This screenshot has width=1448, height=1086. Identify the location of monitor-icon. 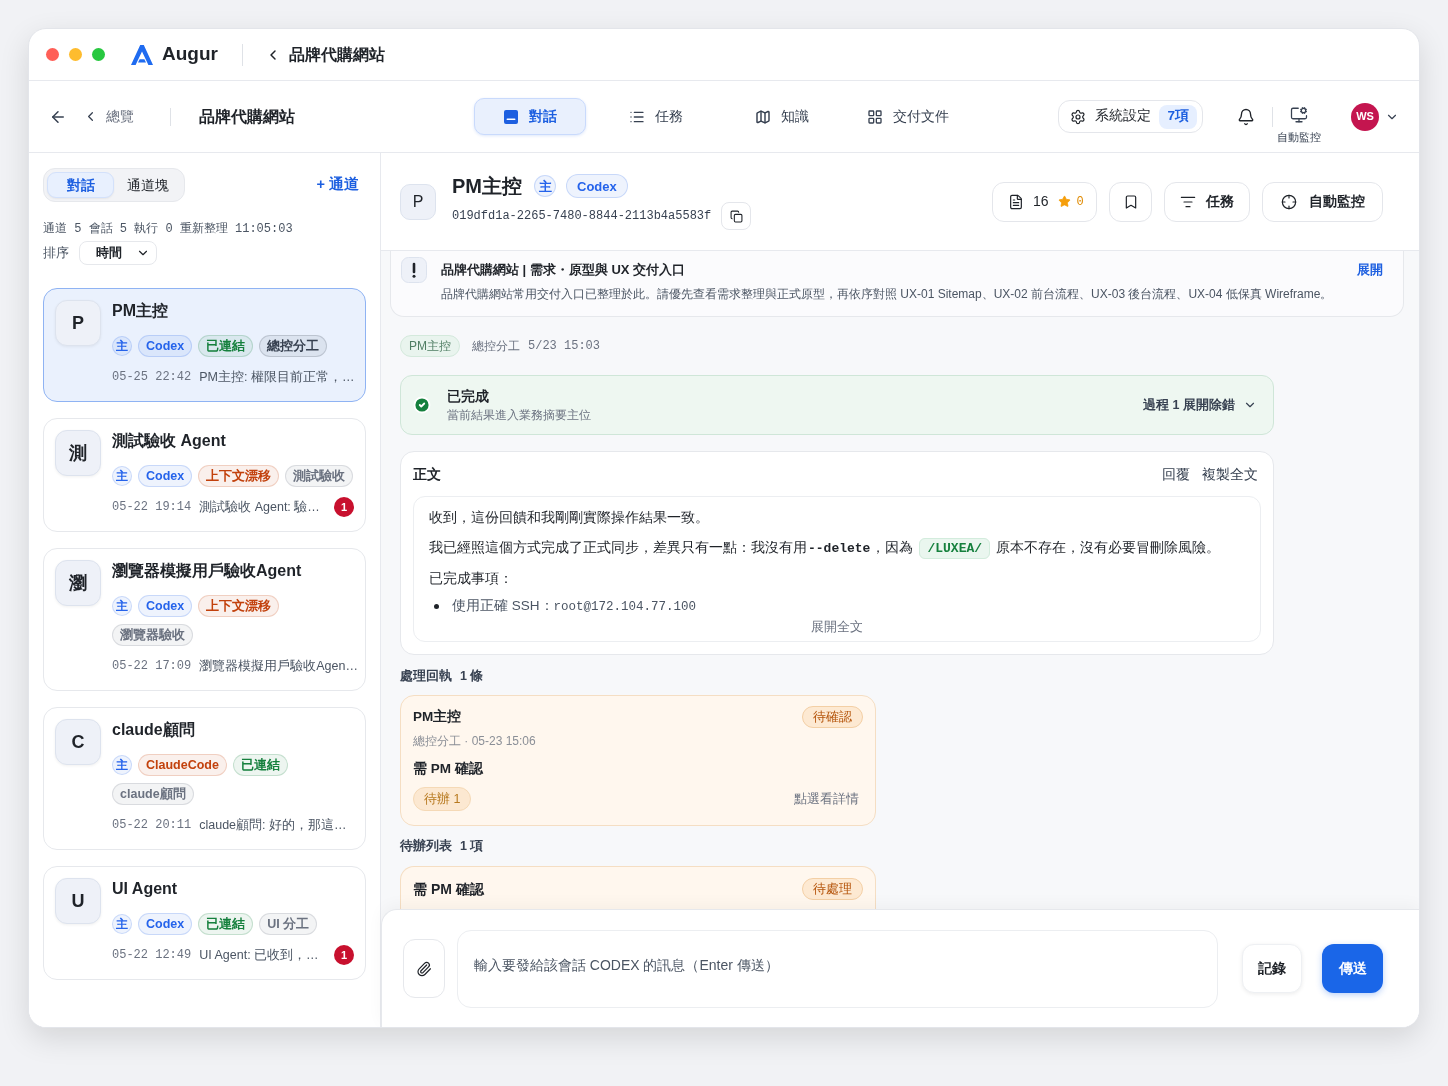
(1299, 115).